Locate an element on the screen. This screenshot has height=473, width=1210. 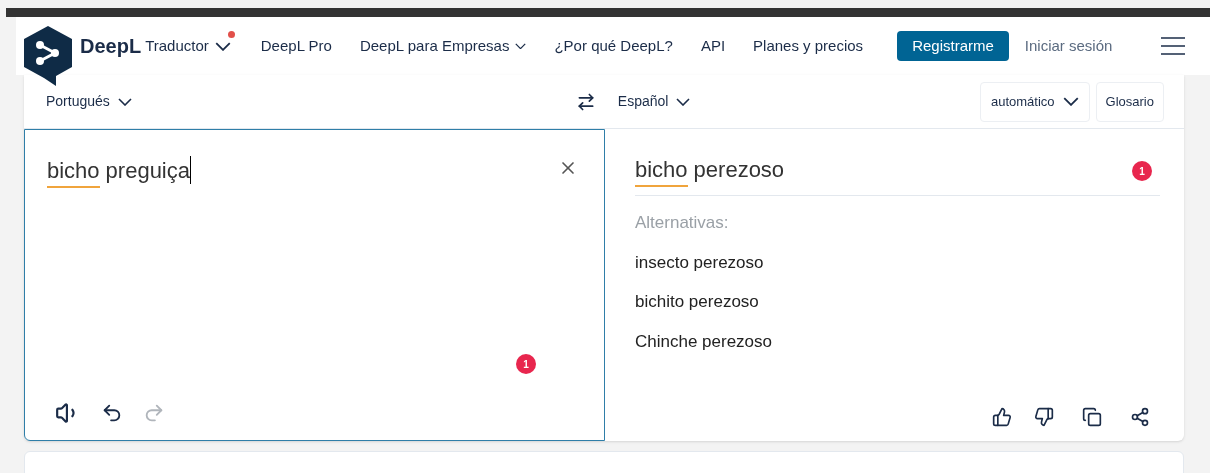
text-field: bicho perezoso is located at coordinates (710, 171).